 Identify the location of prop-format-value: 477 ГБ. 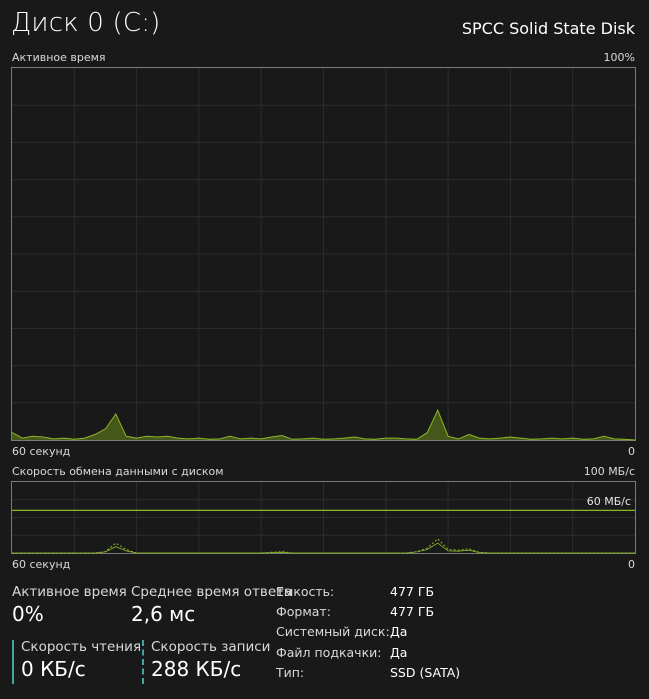
(412, 611).